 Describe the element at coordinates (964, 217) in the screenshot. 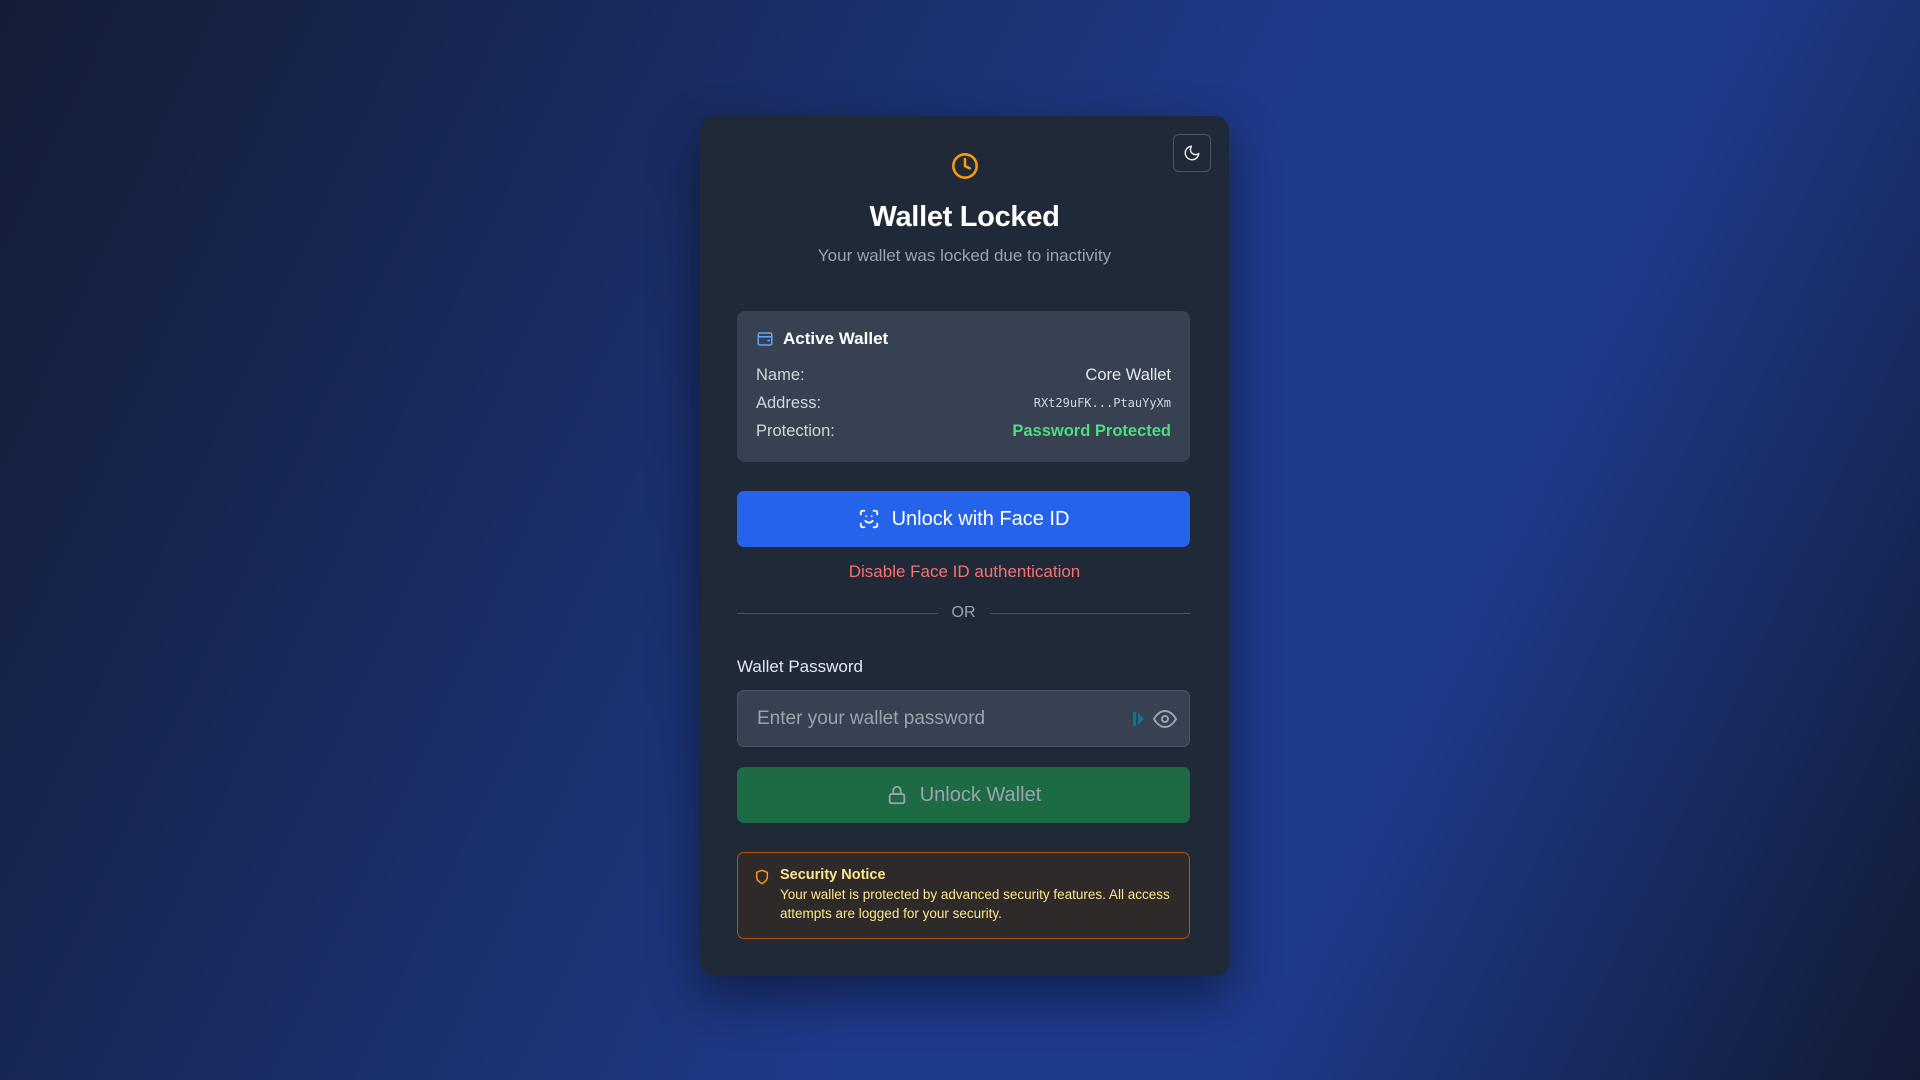

I see `page-title: Wallet Locked` at that location.